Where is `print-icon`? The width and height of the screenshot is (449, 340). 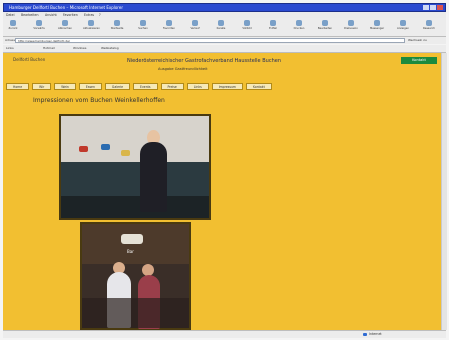 print-icon is located at coordinates (299, 23).